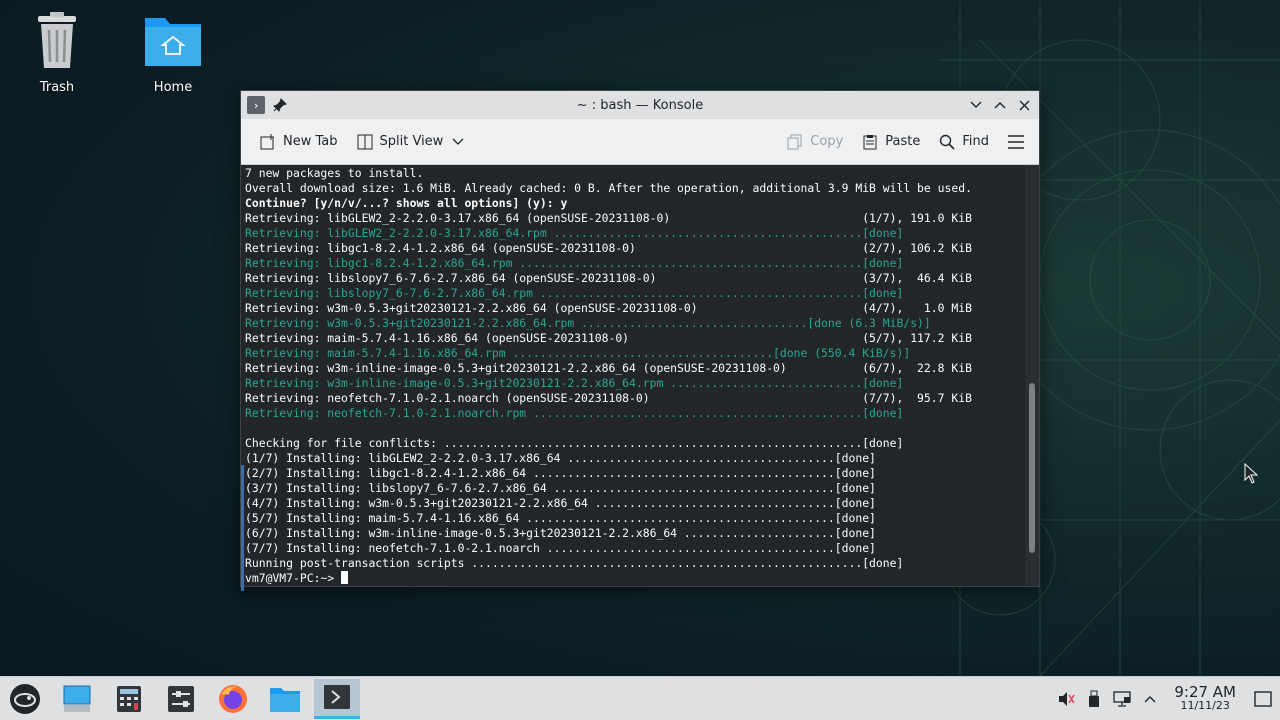 This screenshot has height=720, width=1280. I want to click on show-desktop-icon, so click(1263, 698).